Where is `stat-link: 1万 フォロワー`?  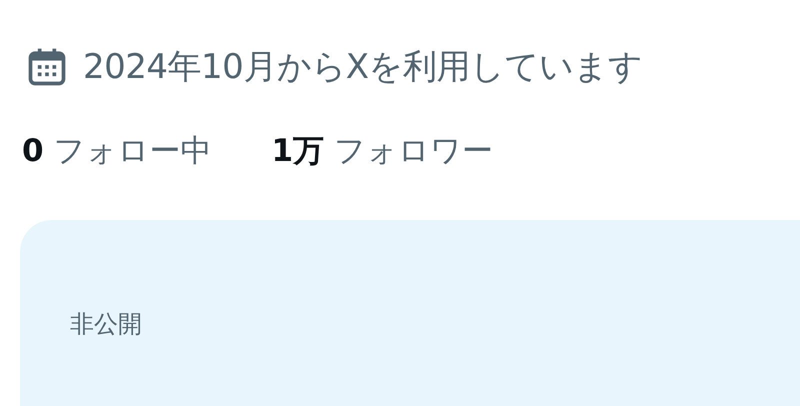
stat-link: 1万 フォロワー is located at coordinates (382, 151).